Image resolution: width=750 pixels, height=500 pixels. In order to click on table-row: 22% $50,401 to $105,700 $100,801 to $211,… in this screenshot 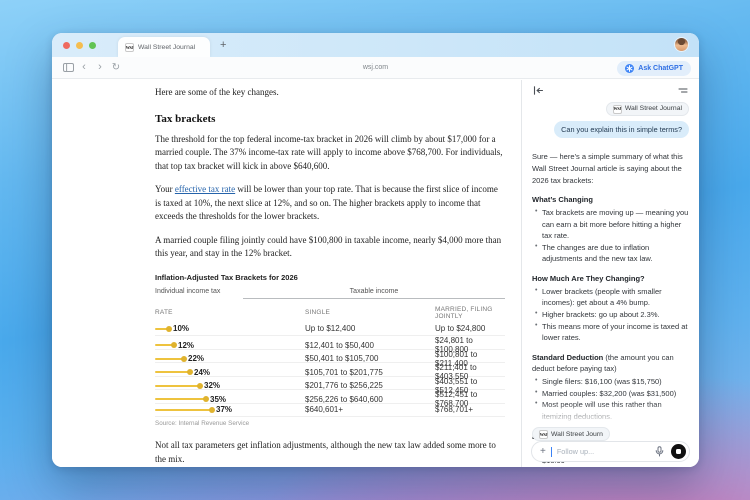, I will do `click(330, 359)`.